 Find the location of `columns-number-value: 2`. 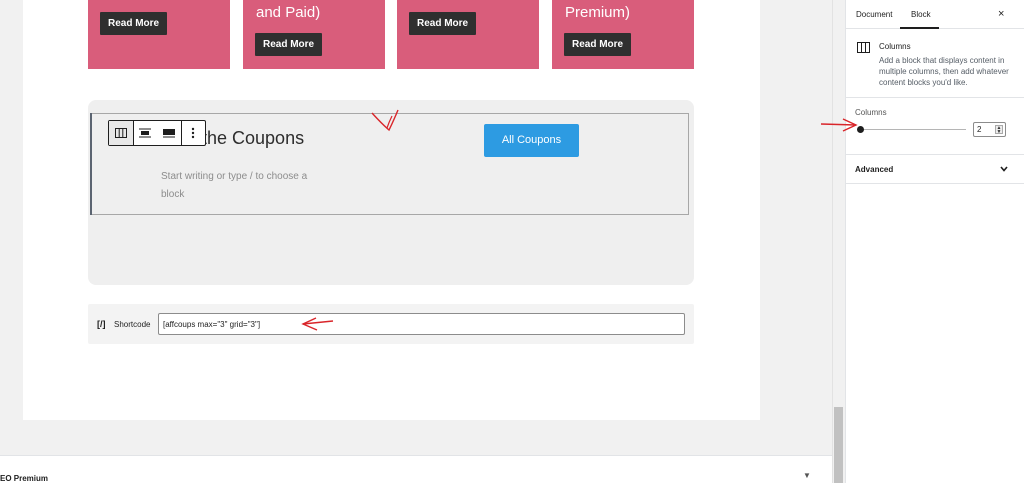

columns-number-value: 2 is located at coordinates (979, 129).